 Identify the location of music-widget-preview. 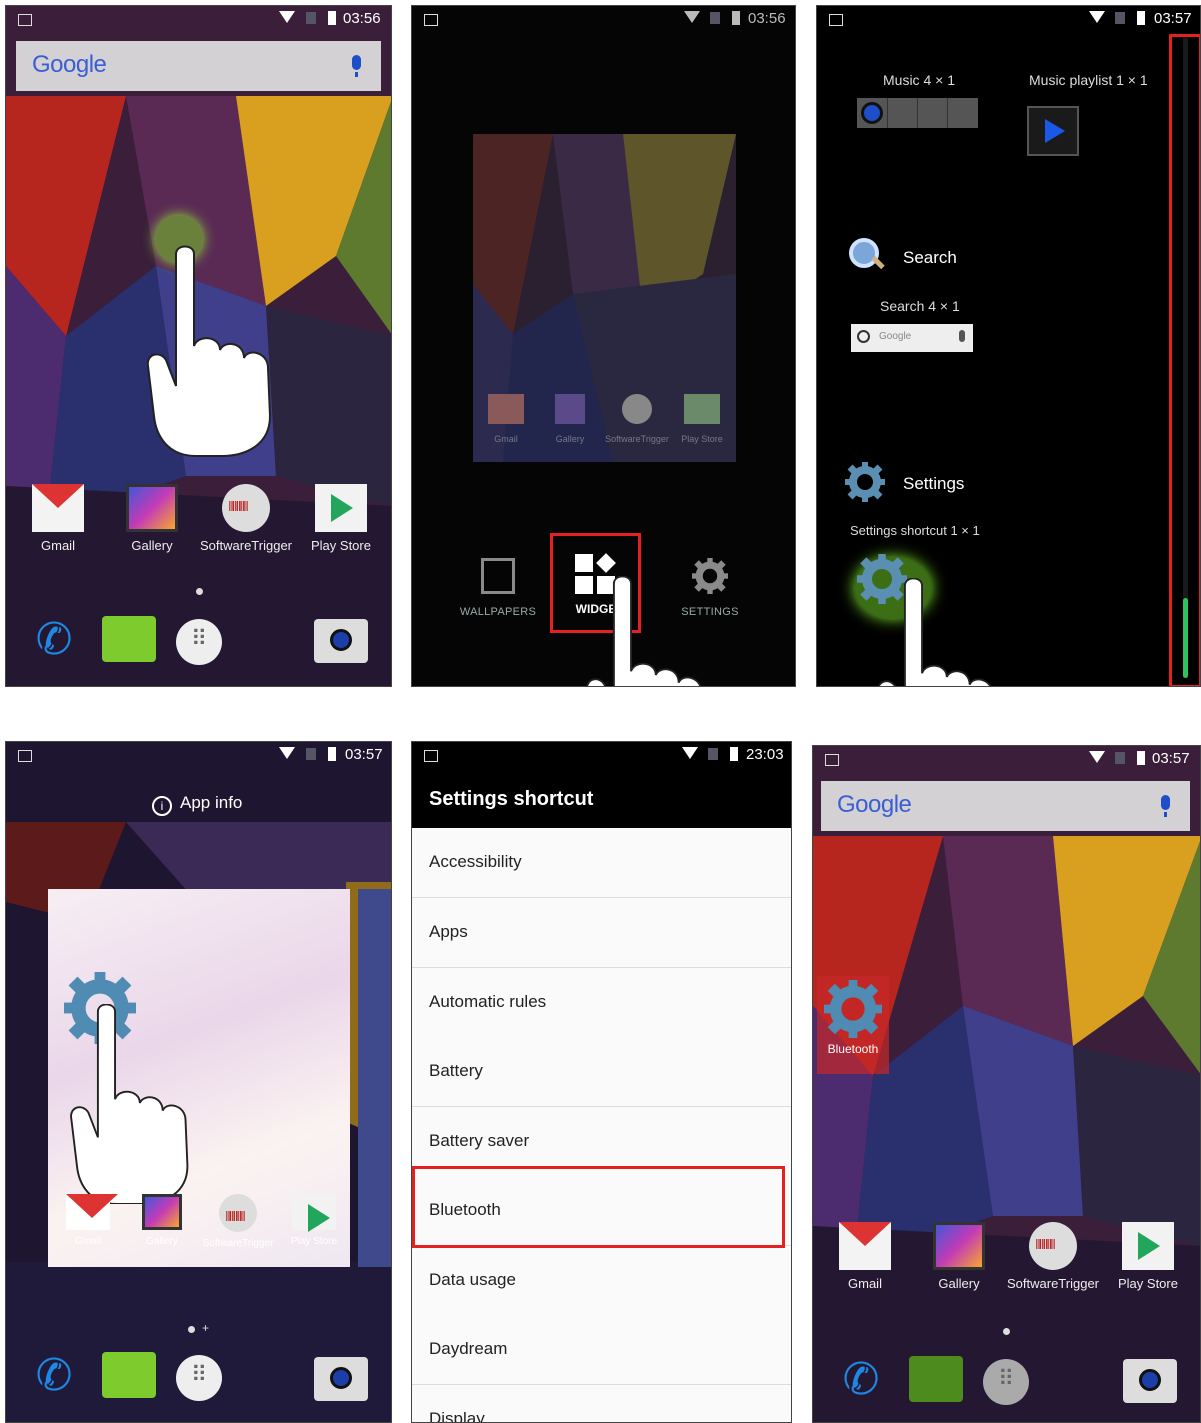
(917, 113).